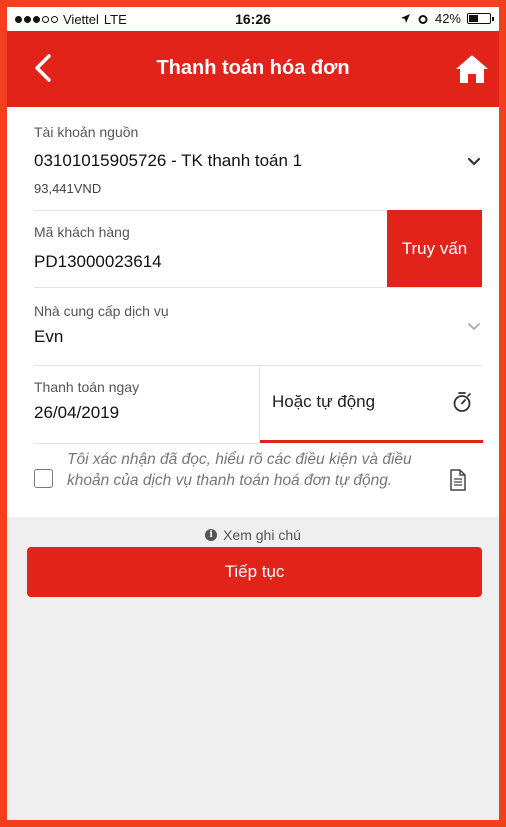 The height and width of the screenshot is (827, 506). Describe the element at coordinates (371, 441) in the screenshot. I see `active-tab-indicator` at that location.